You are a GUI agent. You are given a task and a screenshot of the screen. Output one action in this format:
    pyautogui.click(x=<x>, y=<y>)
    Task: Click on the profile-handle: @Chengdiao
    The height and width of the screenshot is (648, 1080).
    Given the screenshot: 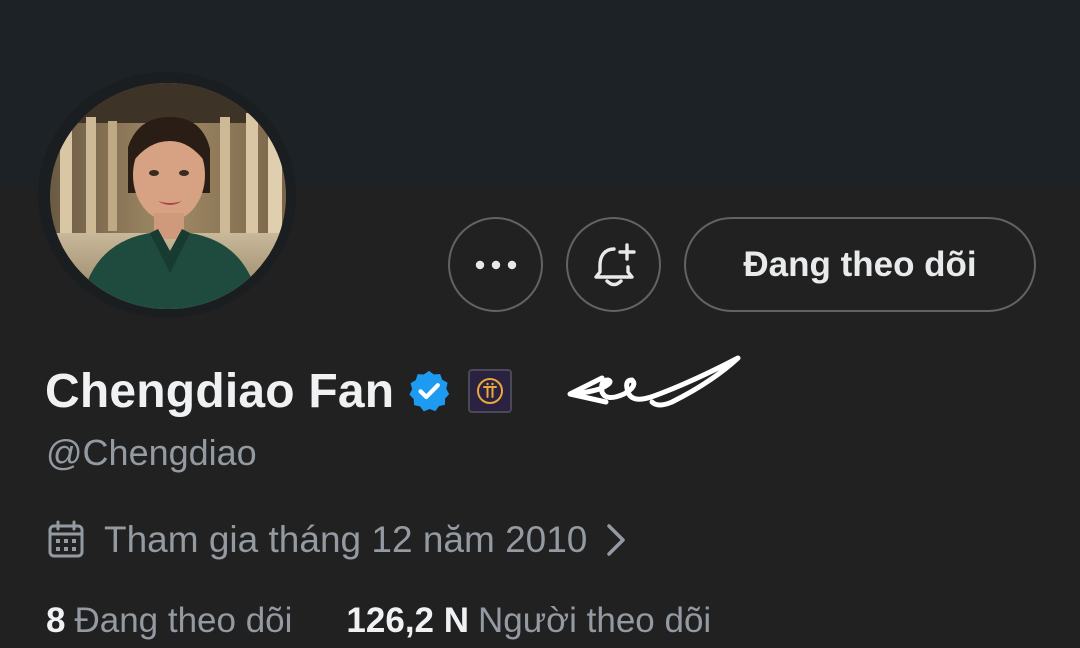 What is the action you would take?
    pyautogui.click(x=151, y=452)
    